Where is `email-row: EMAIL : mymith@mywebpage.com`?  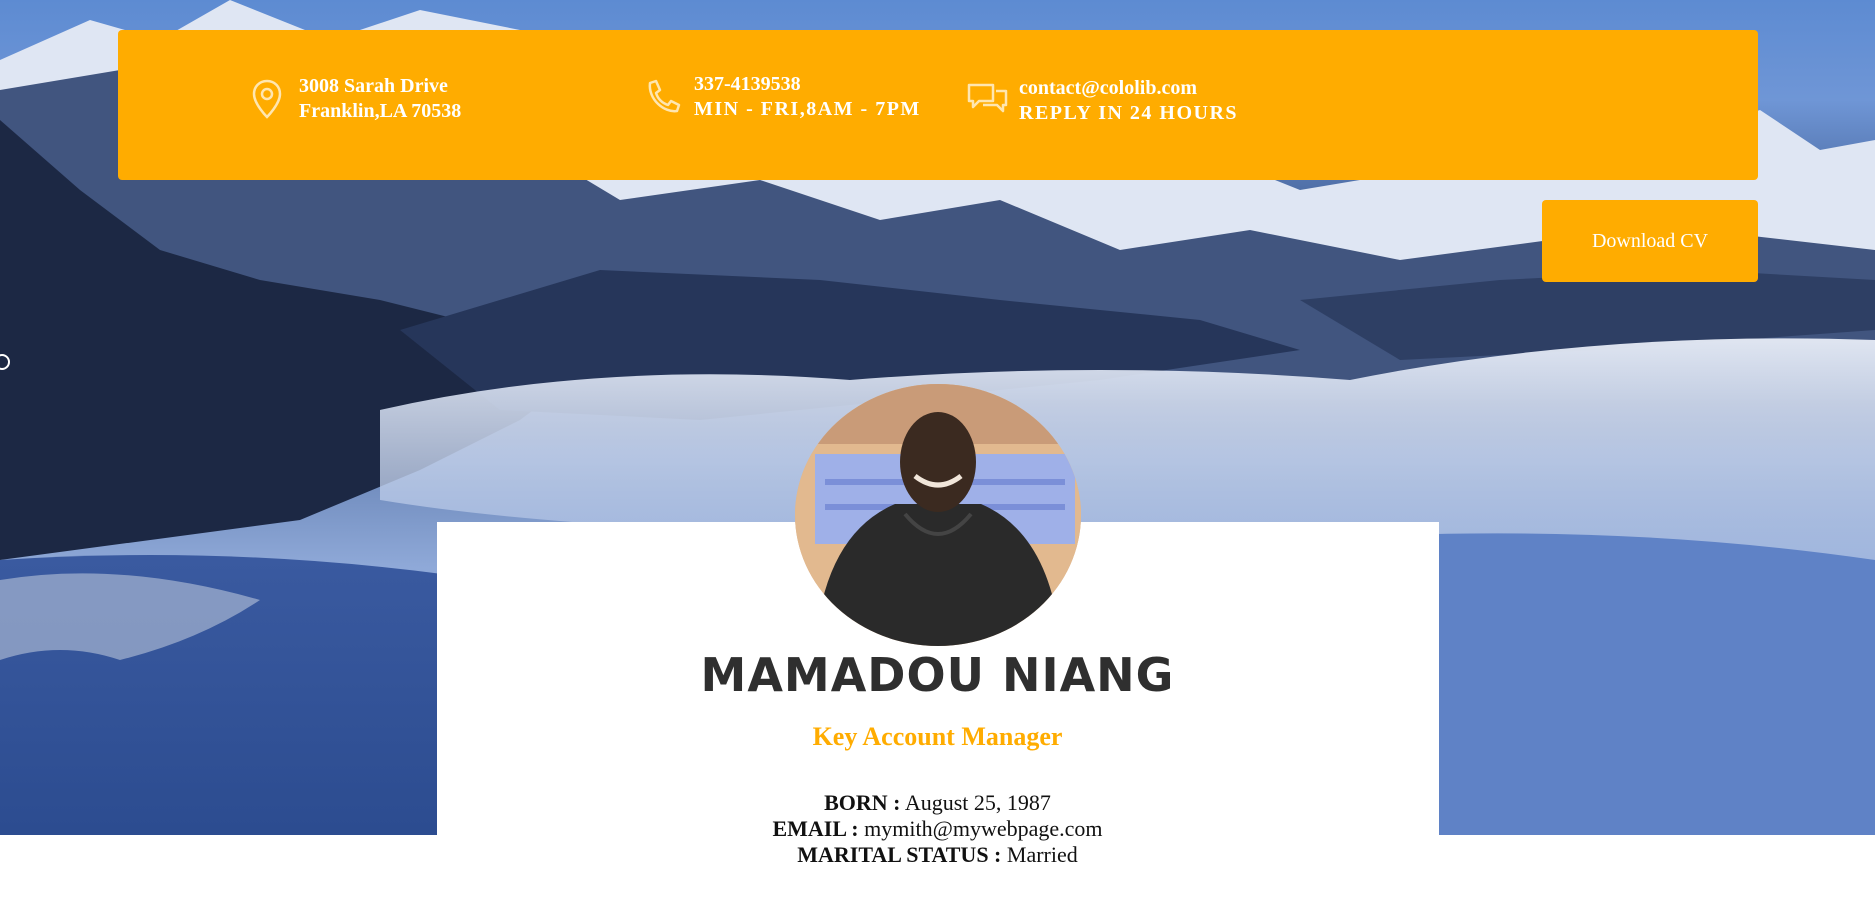
email-row: EMAIL : mymith@mywebpage.com is located at coordinates (937, 829).